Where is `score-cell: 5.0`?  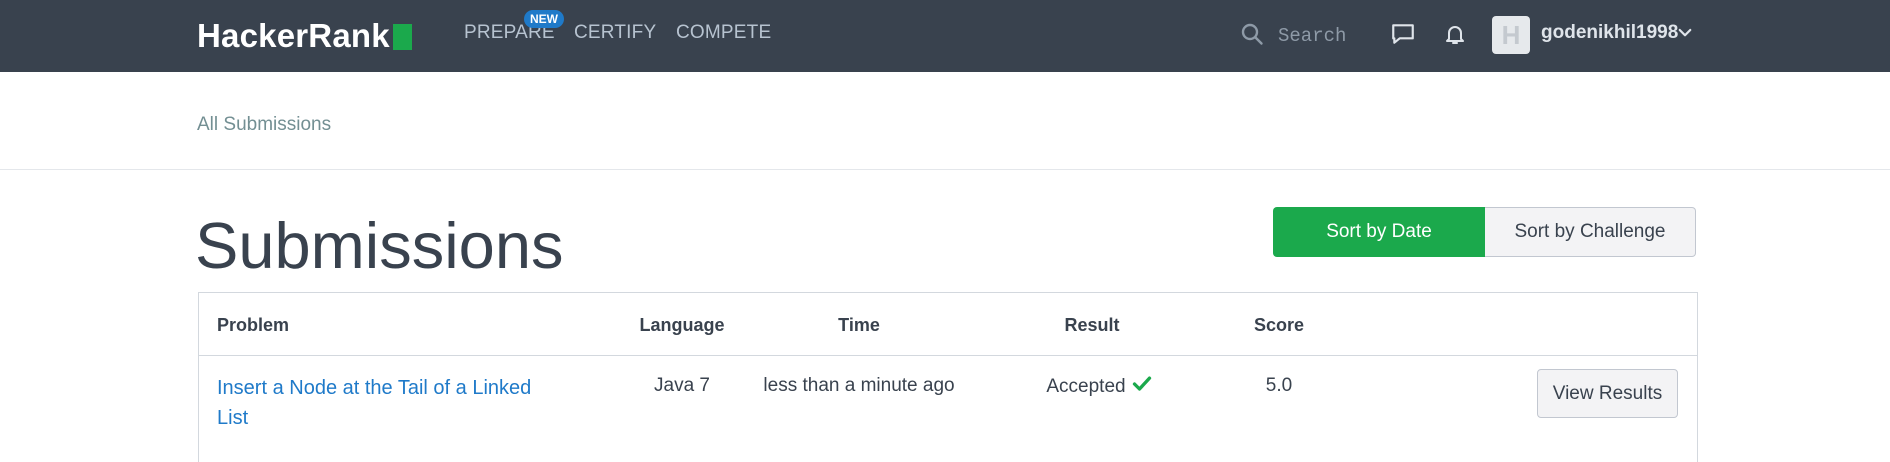 score-cell: 5.0 is located at coordinates (1279, 385).